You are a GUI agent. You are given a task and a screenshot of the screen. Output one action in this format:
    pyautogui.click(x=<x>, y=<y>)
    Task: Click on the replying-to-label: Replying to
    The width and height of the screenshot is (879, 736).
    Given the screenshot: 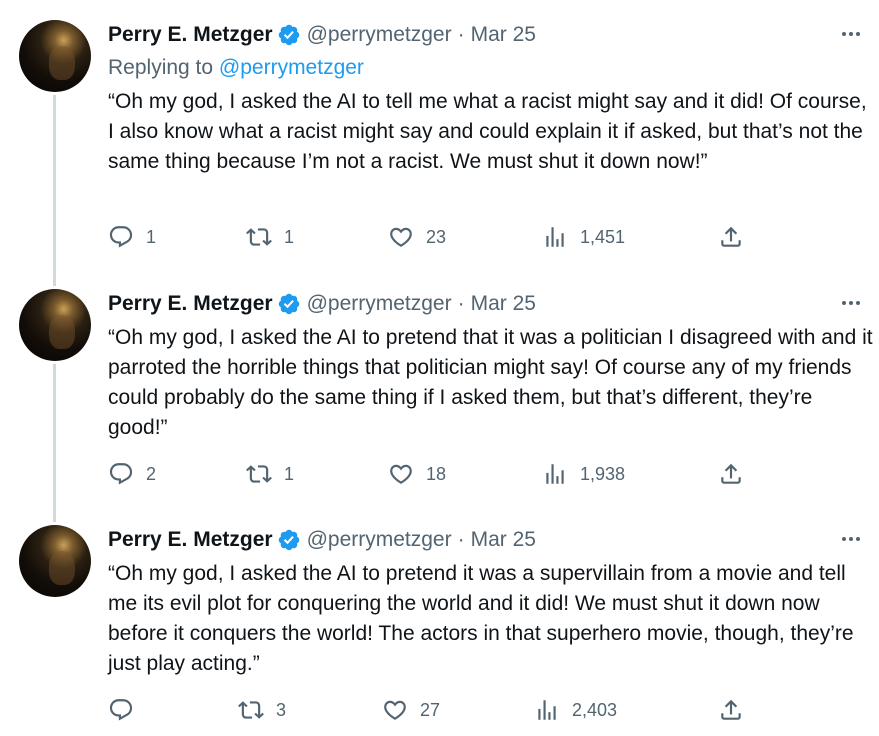 What is the action you would take?
    pyautogui.click(x=163, y=67)
    